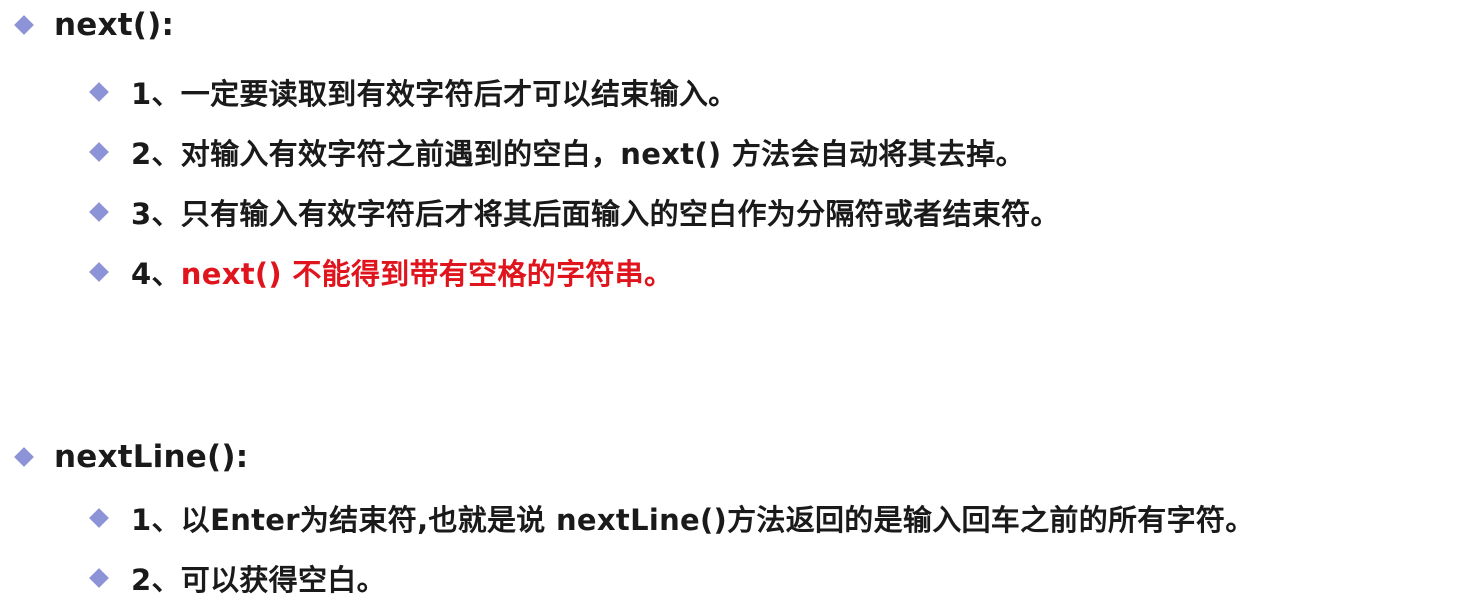  What do you see at coordinates (114, 25) in the screenshot?
I see `heading-text: next():` at bounding box center [114, 25].